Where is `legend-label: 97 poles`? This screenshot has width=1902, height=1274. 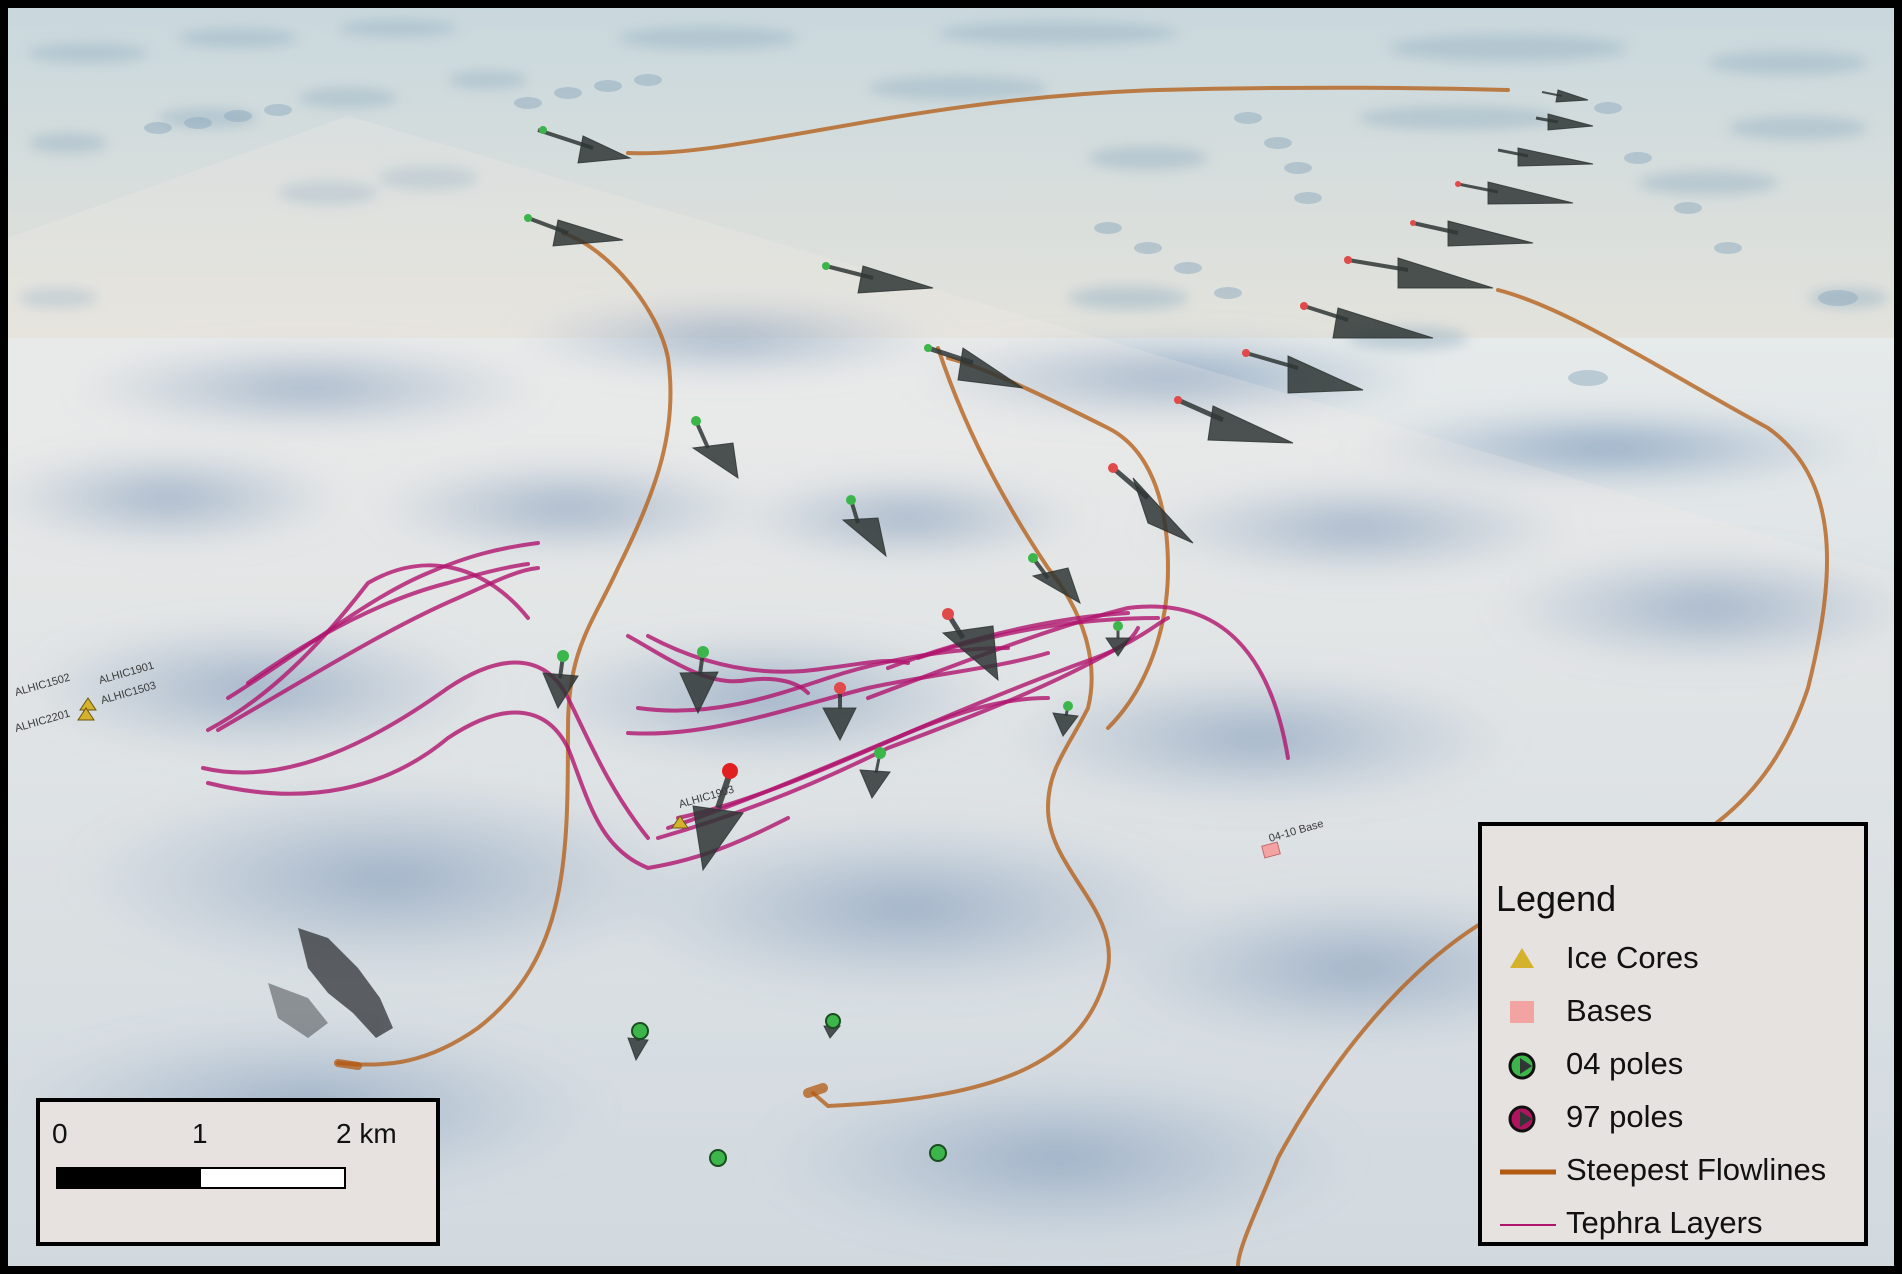
legend-label: 97 poles is located at coordinates (1625, 1116).